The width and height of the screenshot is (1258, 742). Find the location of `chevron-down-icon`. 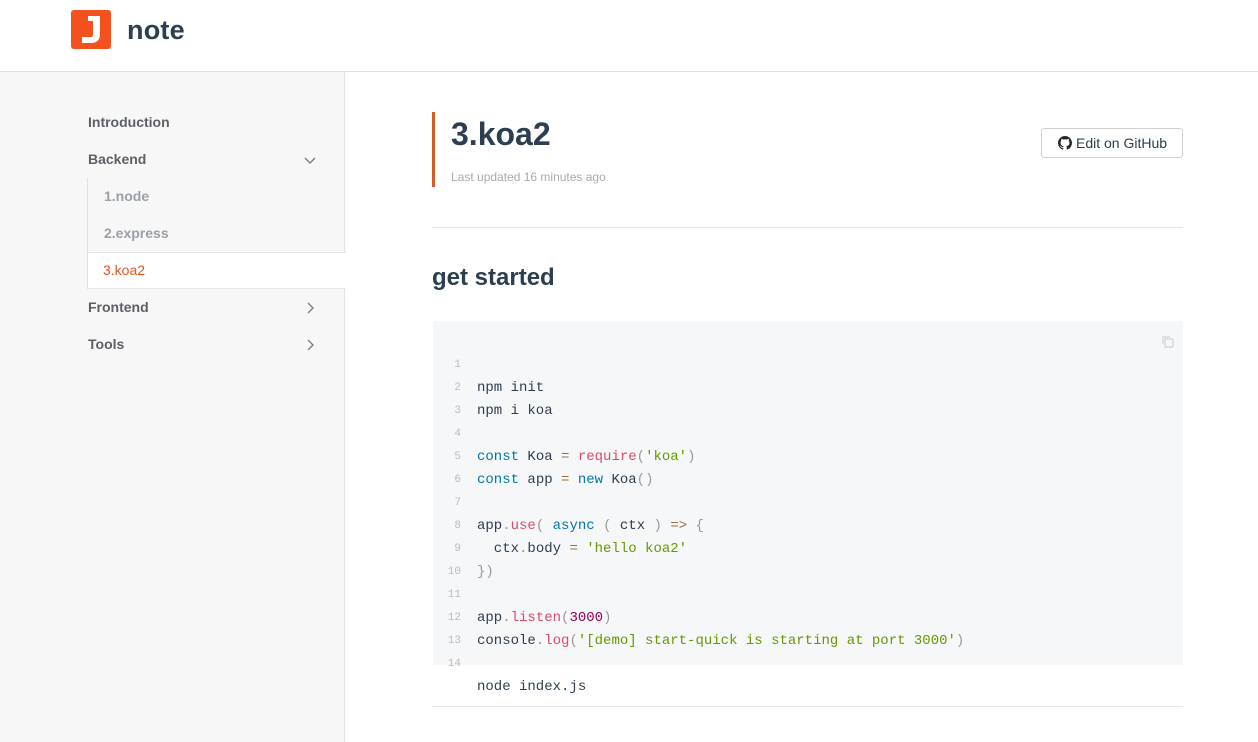

chevron-down-icon is located at coordinates (310, 160).